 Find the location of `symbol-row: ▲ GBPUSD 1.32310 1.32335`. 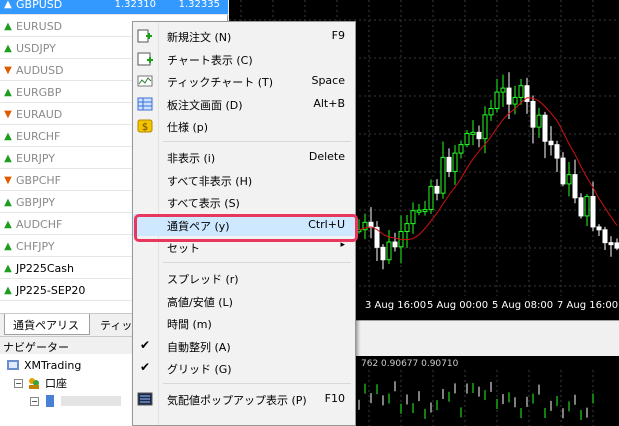

symbol-row: ▲ GBPUSD 1.32310 1.32335 is located at coordinates (114, 7).